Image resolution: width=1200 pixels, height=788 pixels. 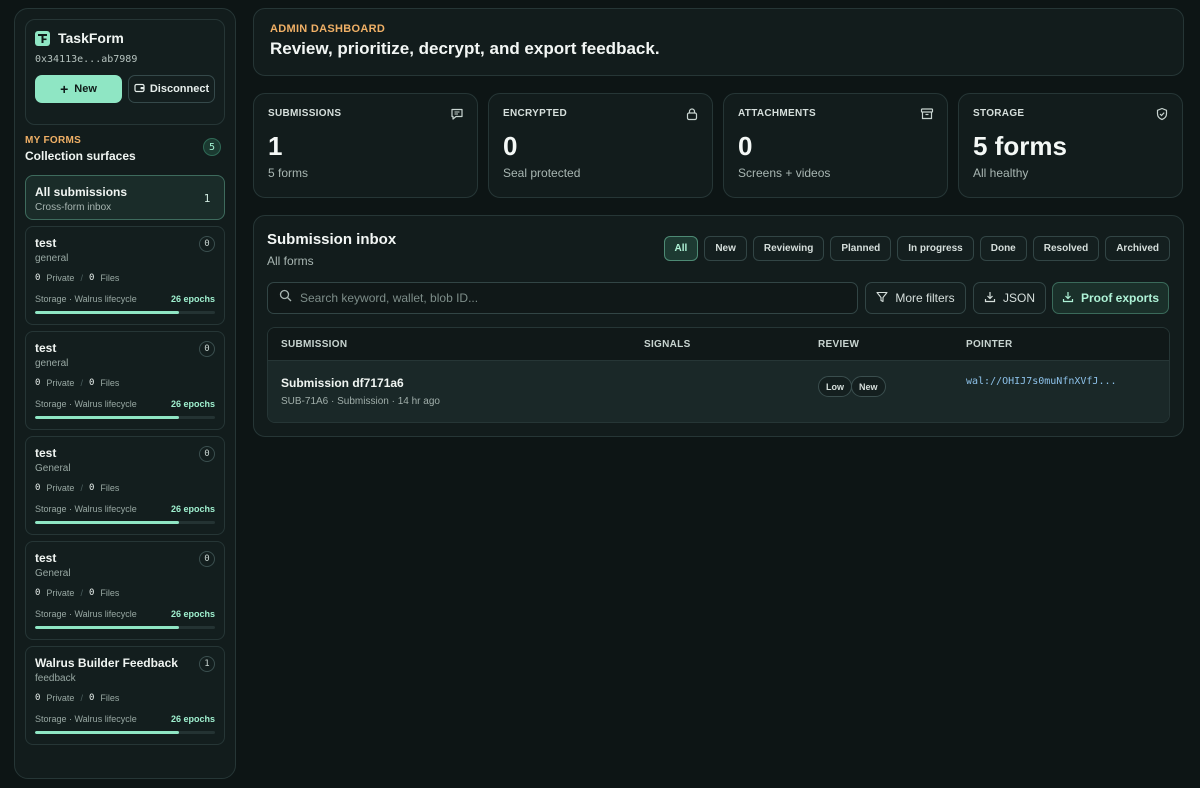 I want to click on taskform-logo-icon, so click(x=42, y=38).